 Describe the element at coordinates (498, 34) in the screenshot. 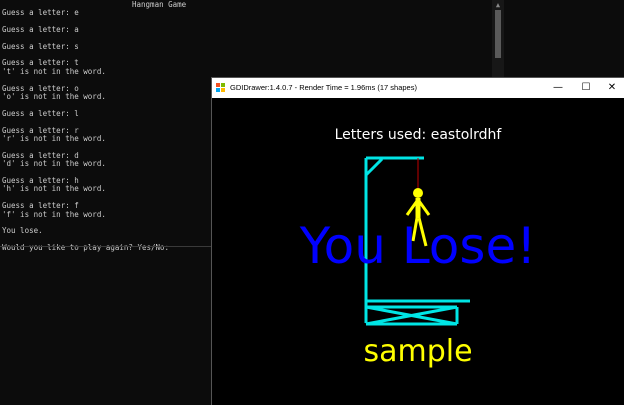

I see `scroll-thumb` at that location.